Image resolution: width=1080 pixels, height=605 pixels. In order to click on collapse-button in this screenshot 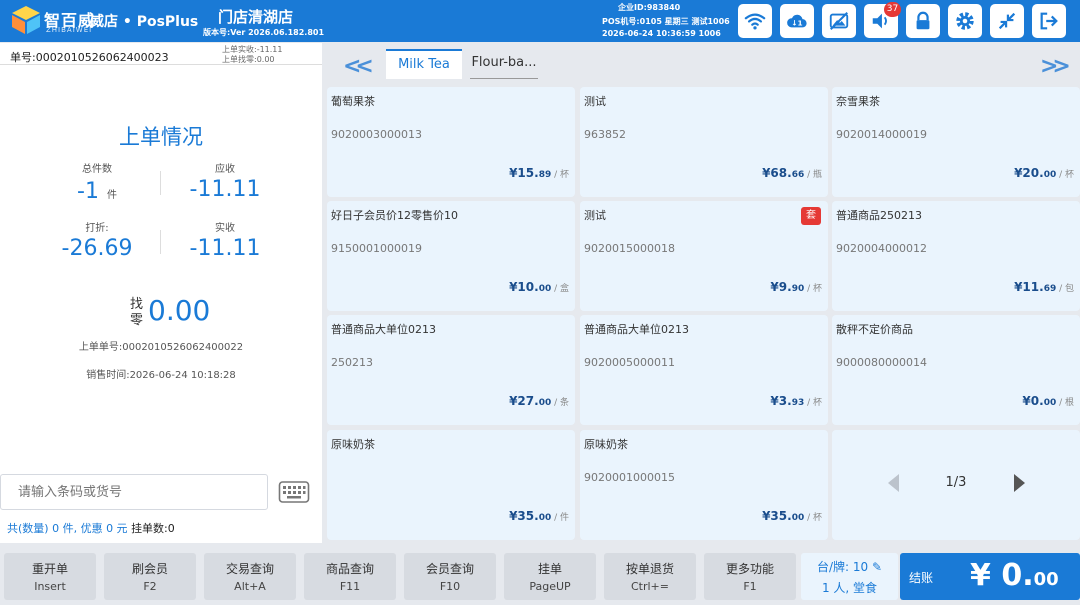, I will do `click(1007, 21)`.